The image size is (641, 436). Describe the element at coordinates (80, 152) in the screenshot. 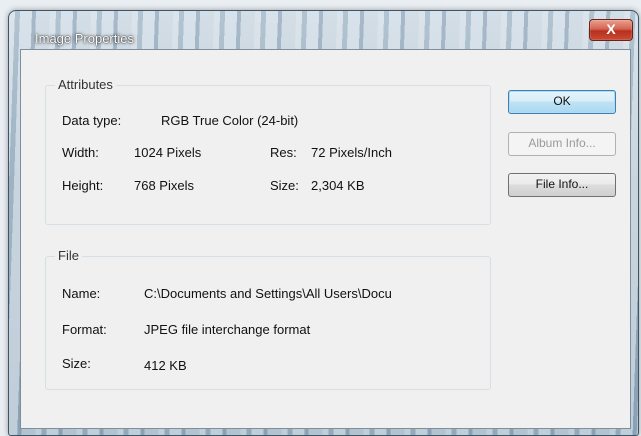

I see `width-label: Width:` at that location.